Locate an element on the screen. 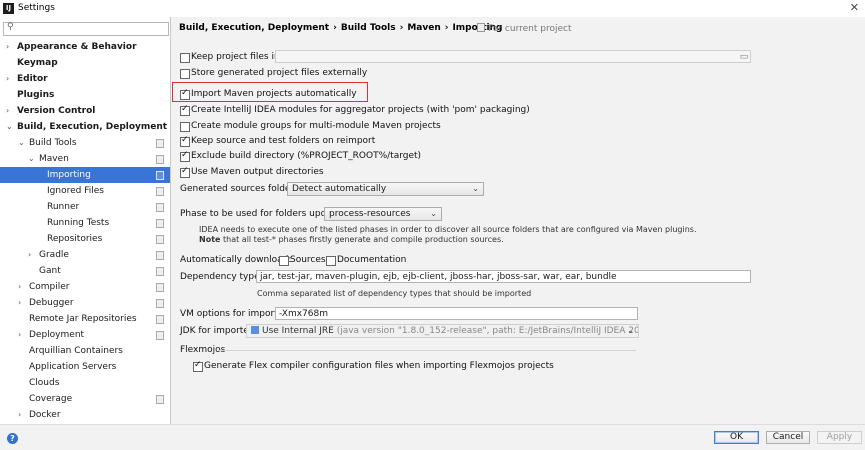  sidebar-item-running-tests: Running Tests is located at coordinates (85, 223).